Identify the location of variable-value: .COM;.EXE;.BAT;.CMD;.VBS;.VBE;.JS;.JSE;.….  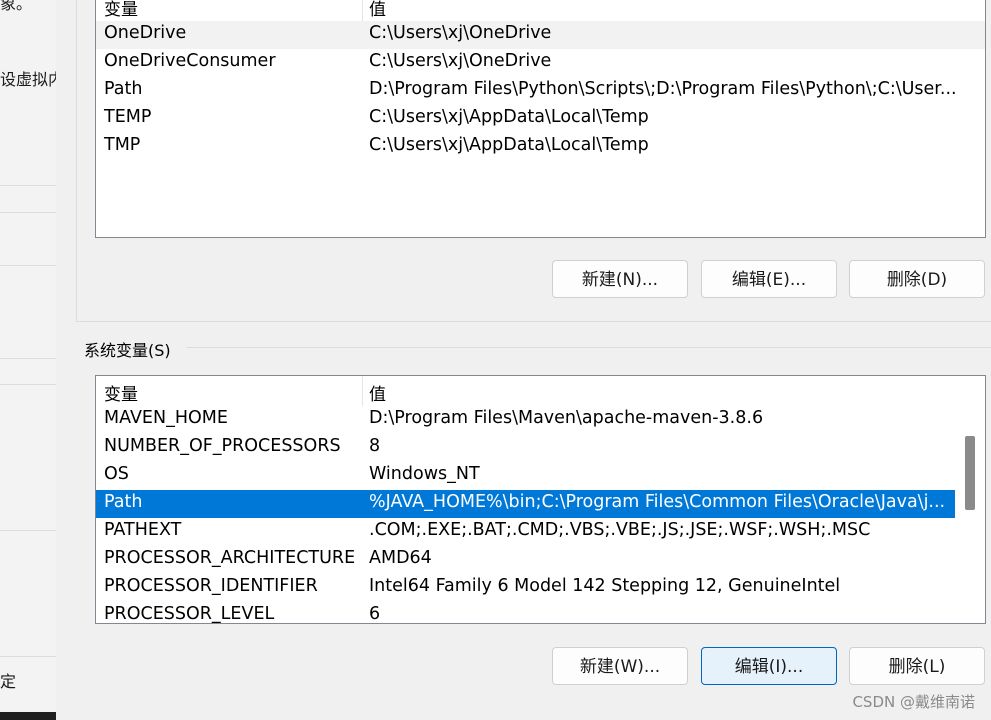
(620, 530).